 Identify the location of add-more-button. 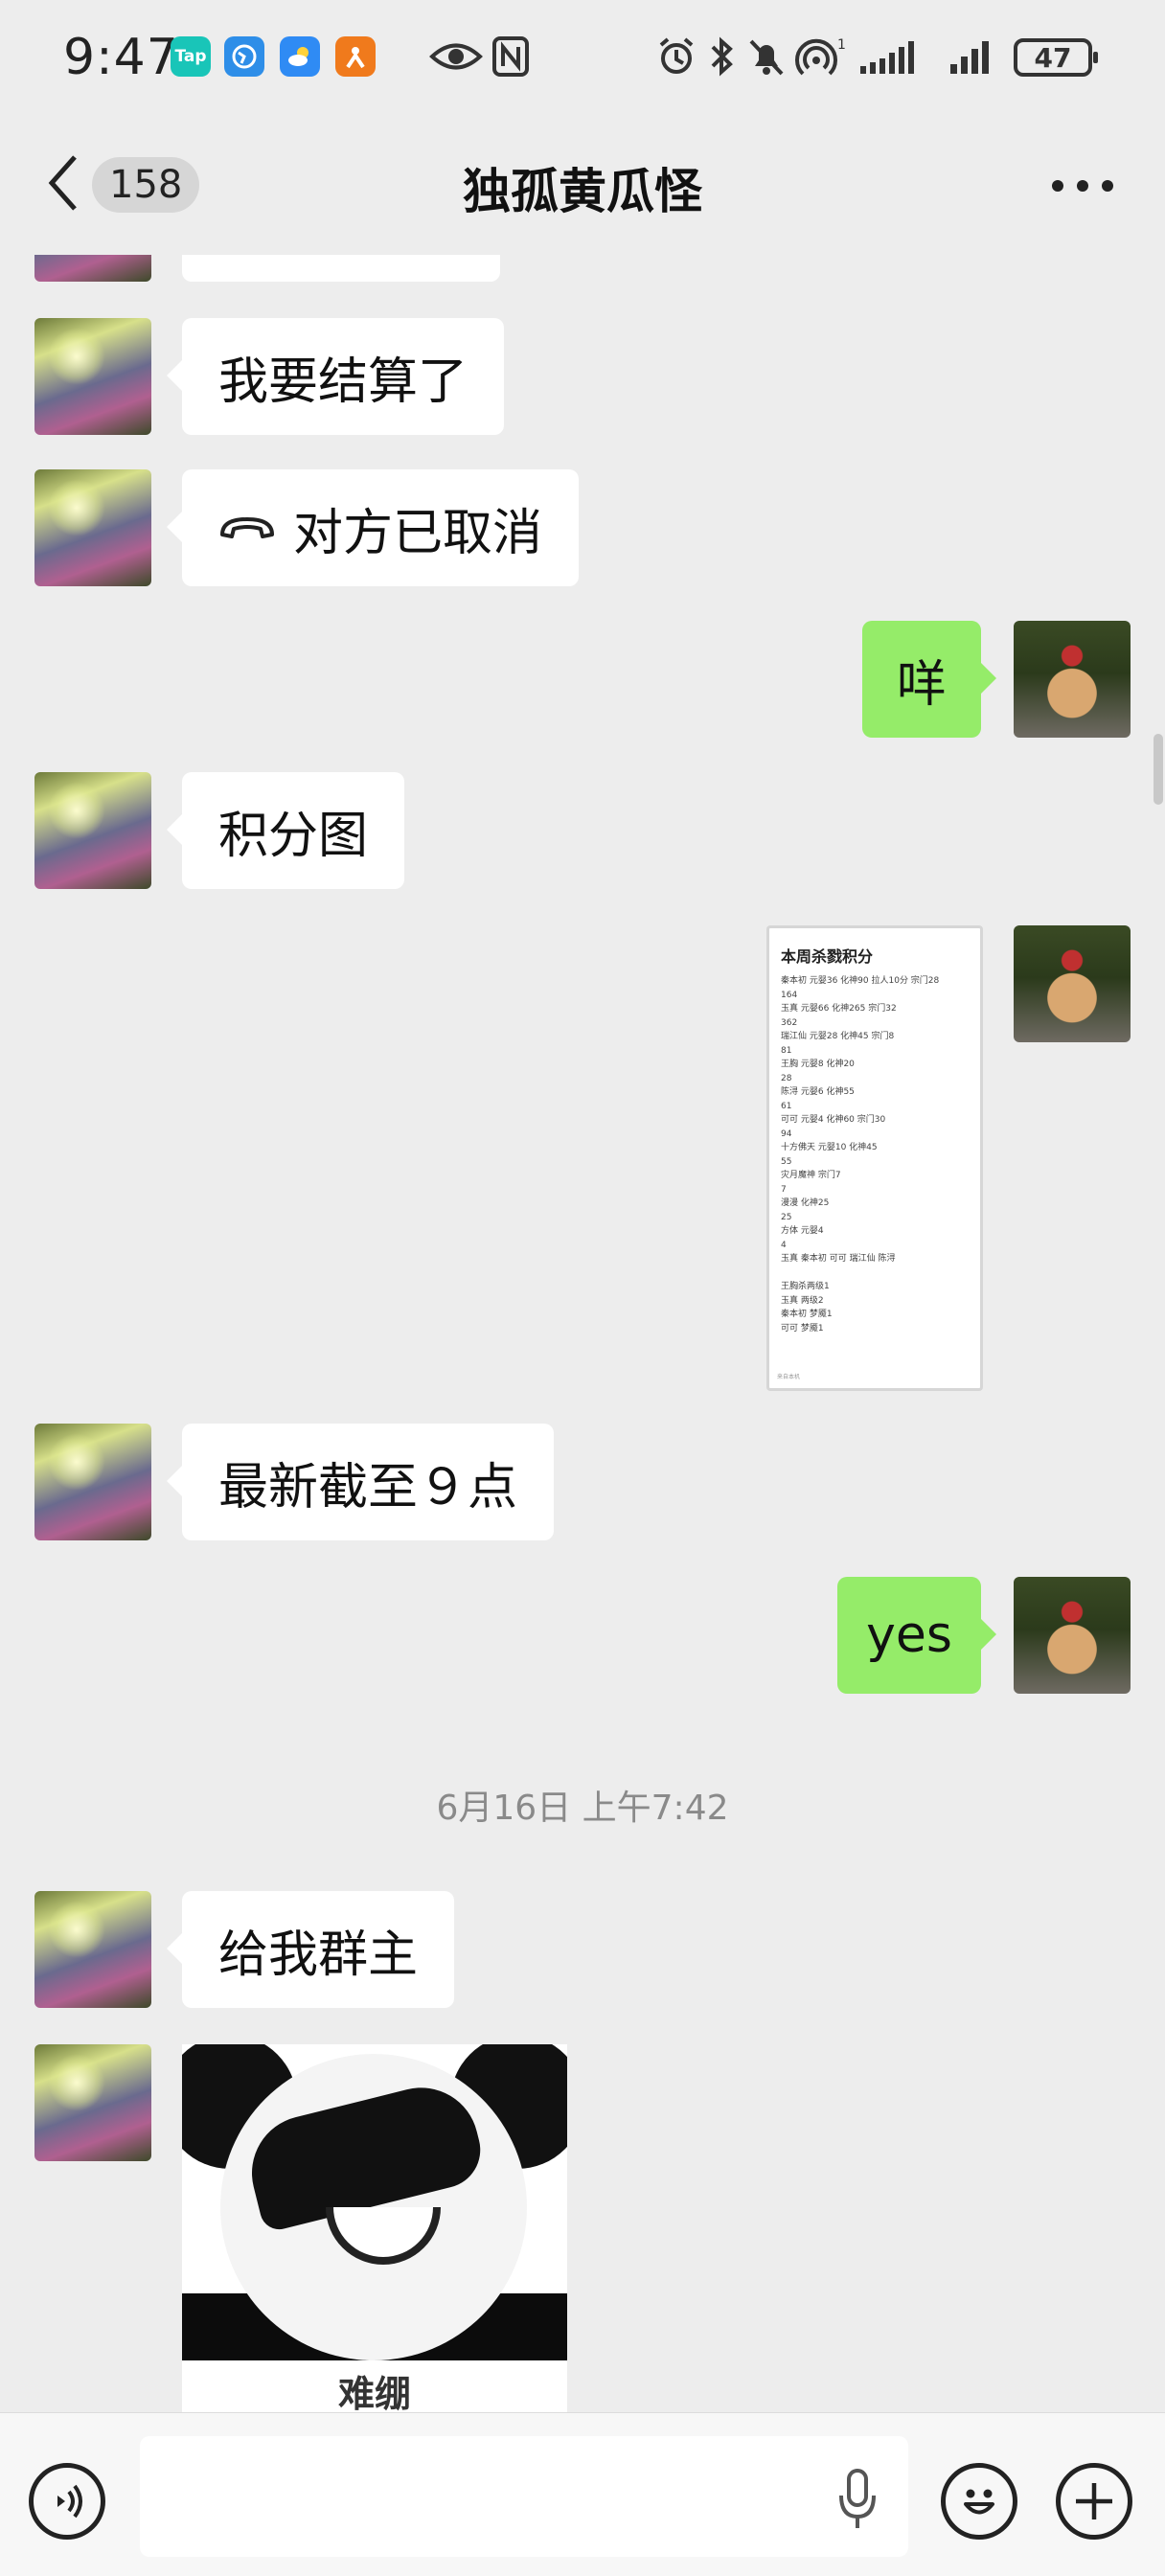
(1094, 2501).